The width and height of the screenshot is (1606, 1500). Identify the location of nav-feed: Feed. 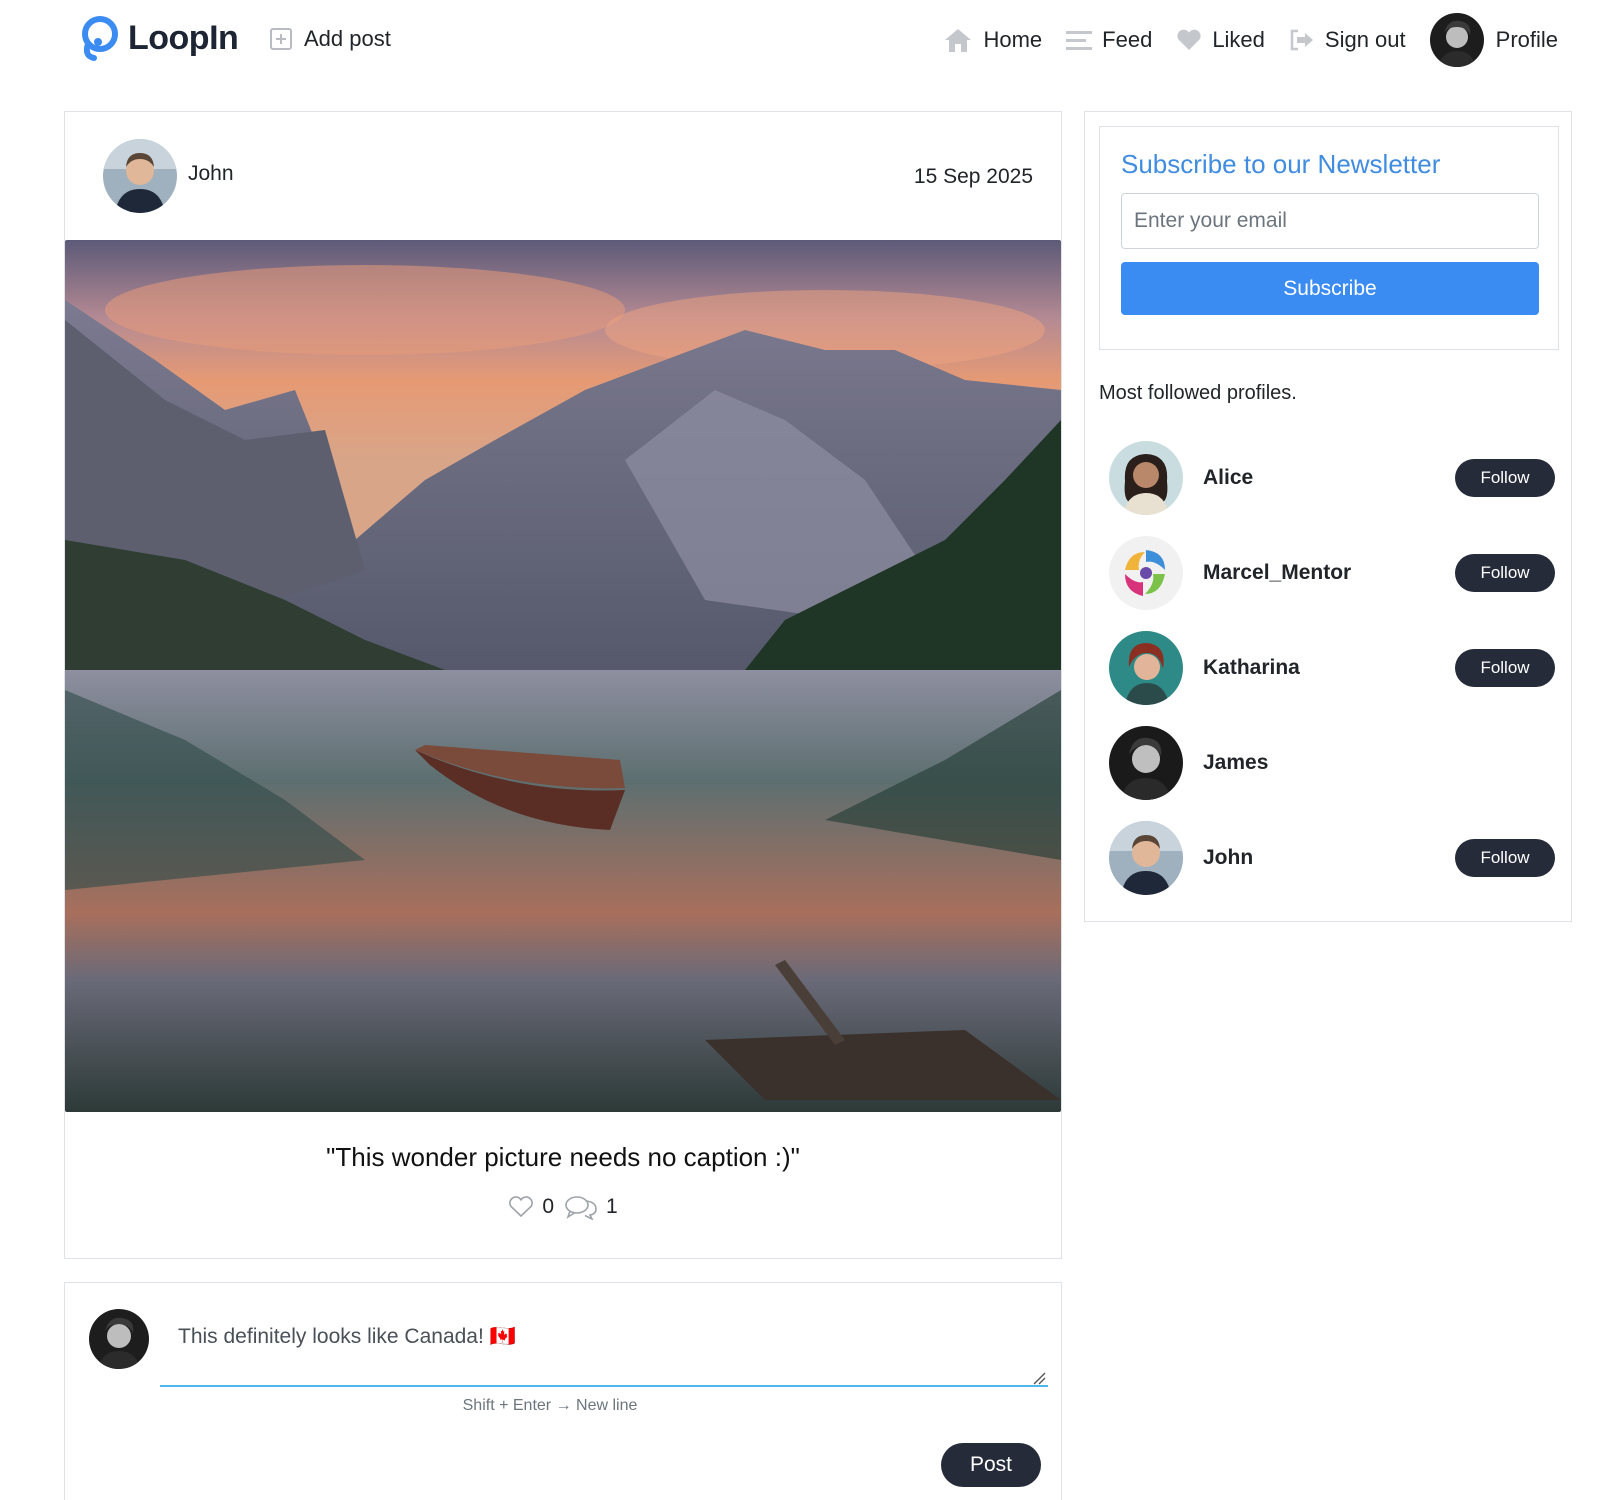
(1109, 40).